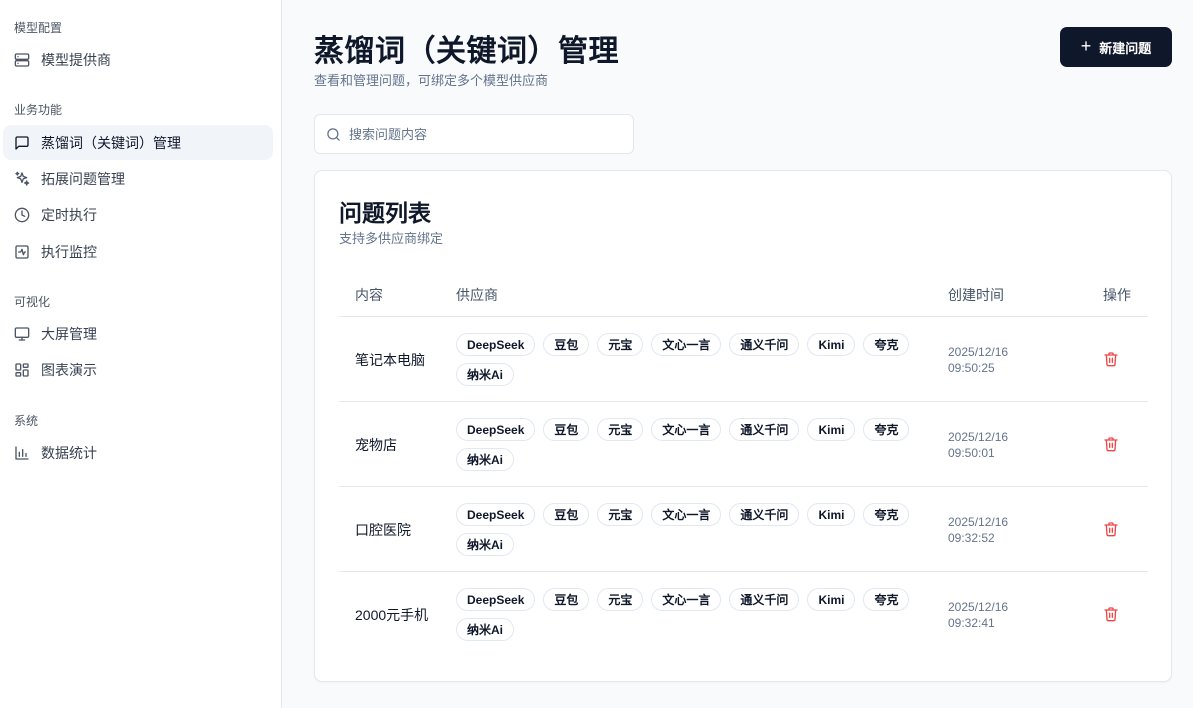  What do you see at coordinates (138, 59) in the screenshot?
I see `sidebar-item-model-providers: 模型提供商` at bounding box center [138, 59].